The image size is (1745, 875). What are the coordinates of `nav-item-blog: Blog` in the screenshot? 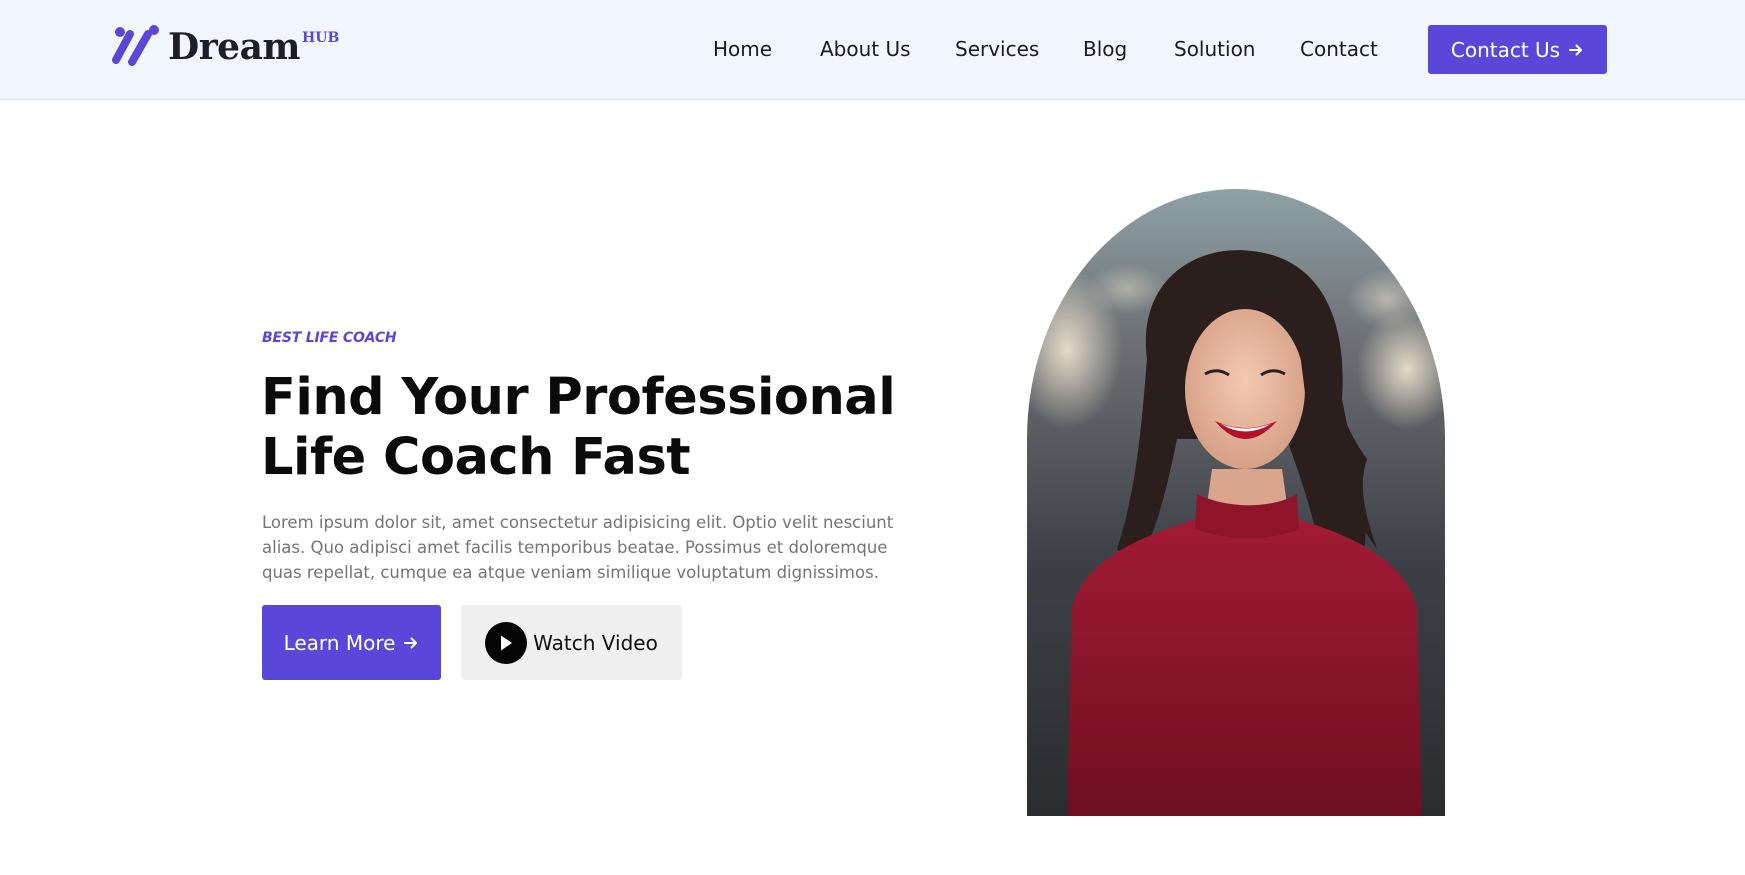 It's located at (1105, 49).